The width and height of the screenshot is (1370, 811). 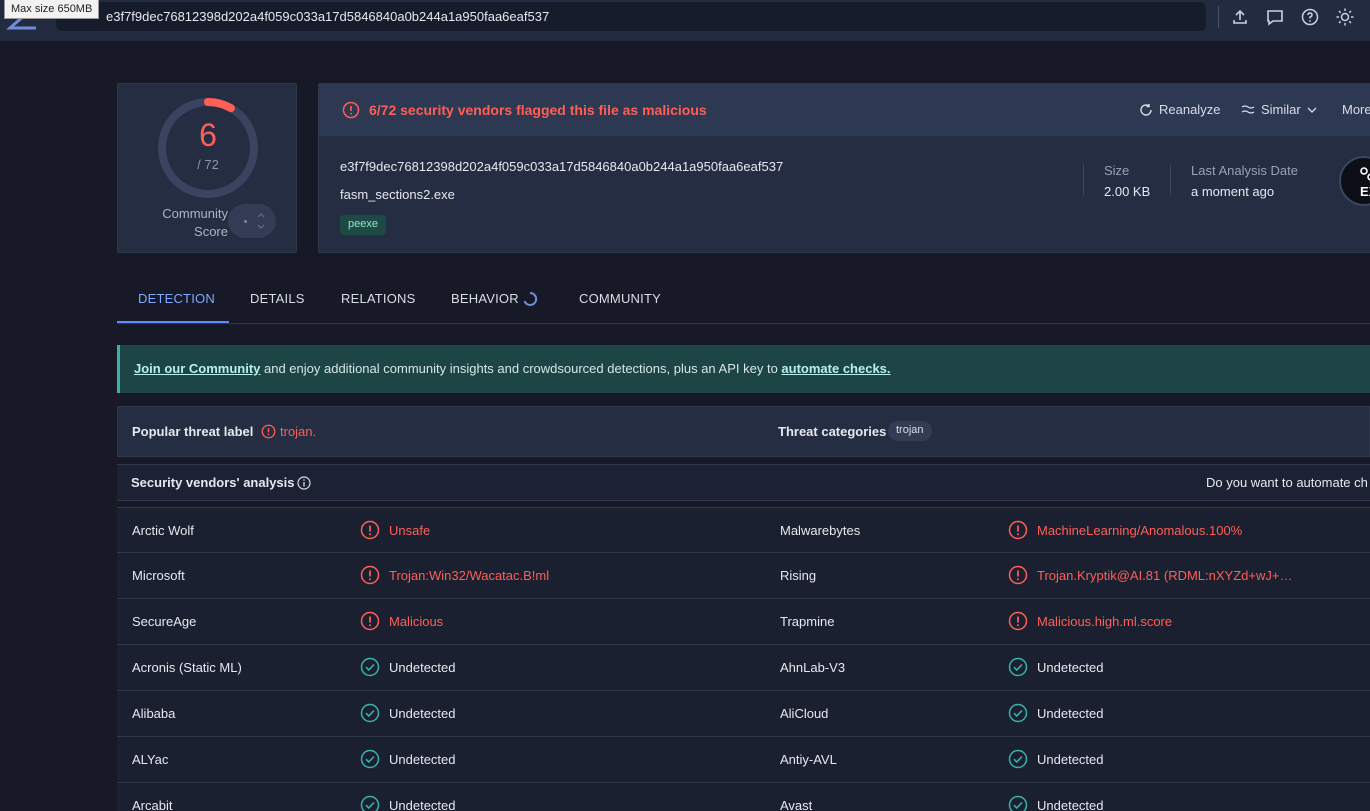 I want to click on vendor-name: AhnLab-V3, so click(x=813, y=667).